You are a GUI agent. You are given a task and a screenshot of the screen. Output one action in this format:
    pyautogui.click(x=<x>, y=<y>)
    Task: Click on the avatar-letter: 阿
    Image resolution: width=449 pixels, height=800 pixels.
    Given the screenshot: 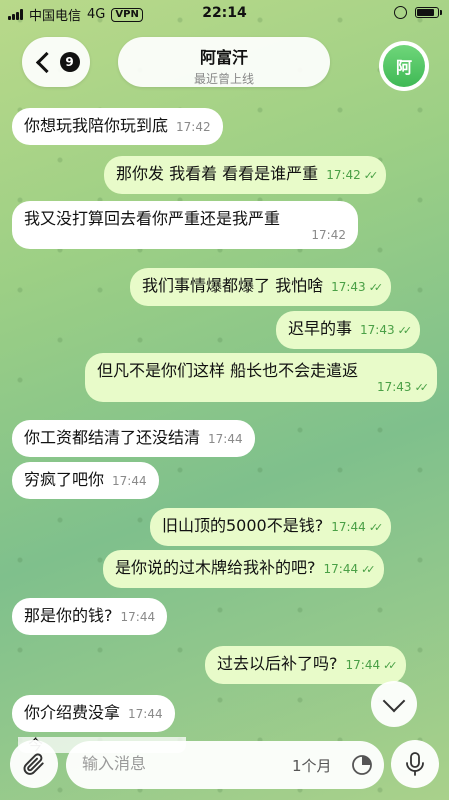 What is the action you would take?
    pyautogui.click(x=404, y=66)
    